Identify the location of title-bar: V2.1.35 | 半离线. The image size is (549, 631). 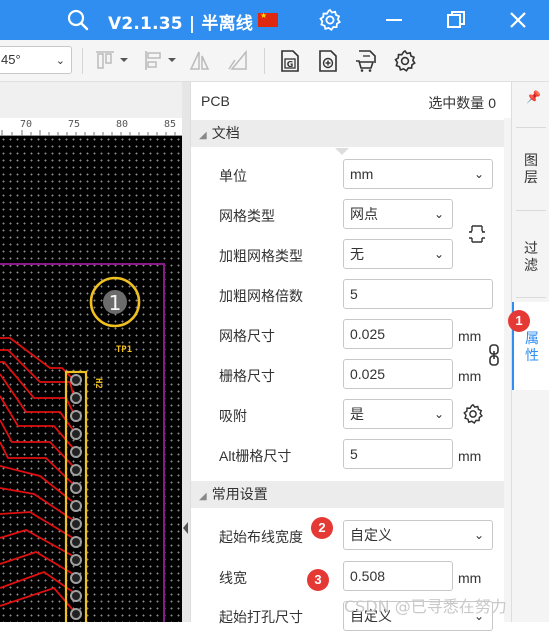
(274, 20).